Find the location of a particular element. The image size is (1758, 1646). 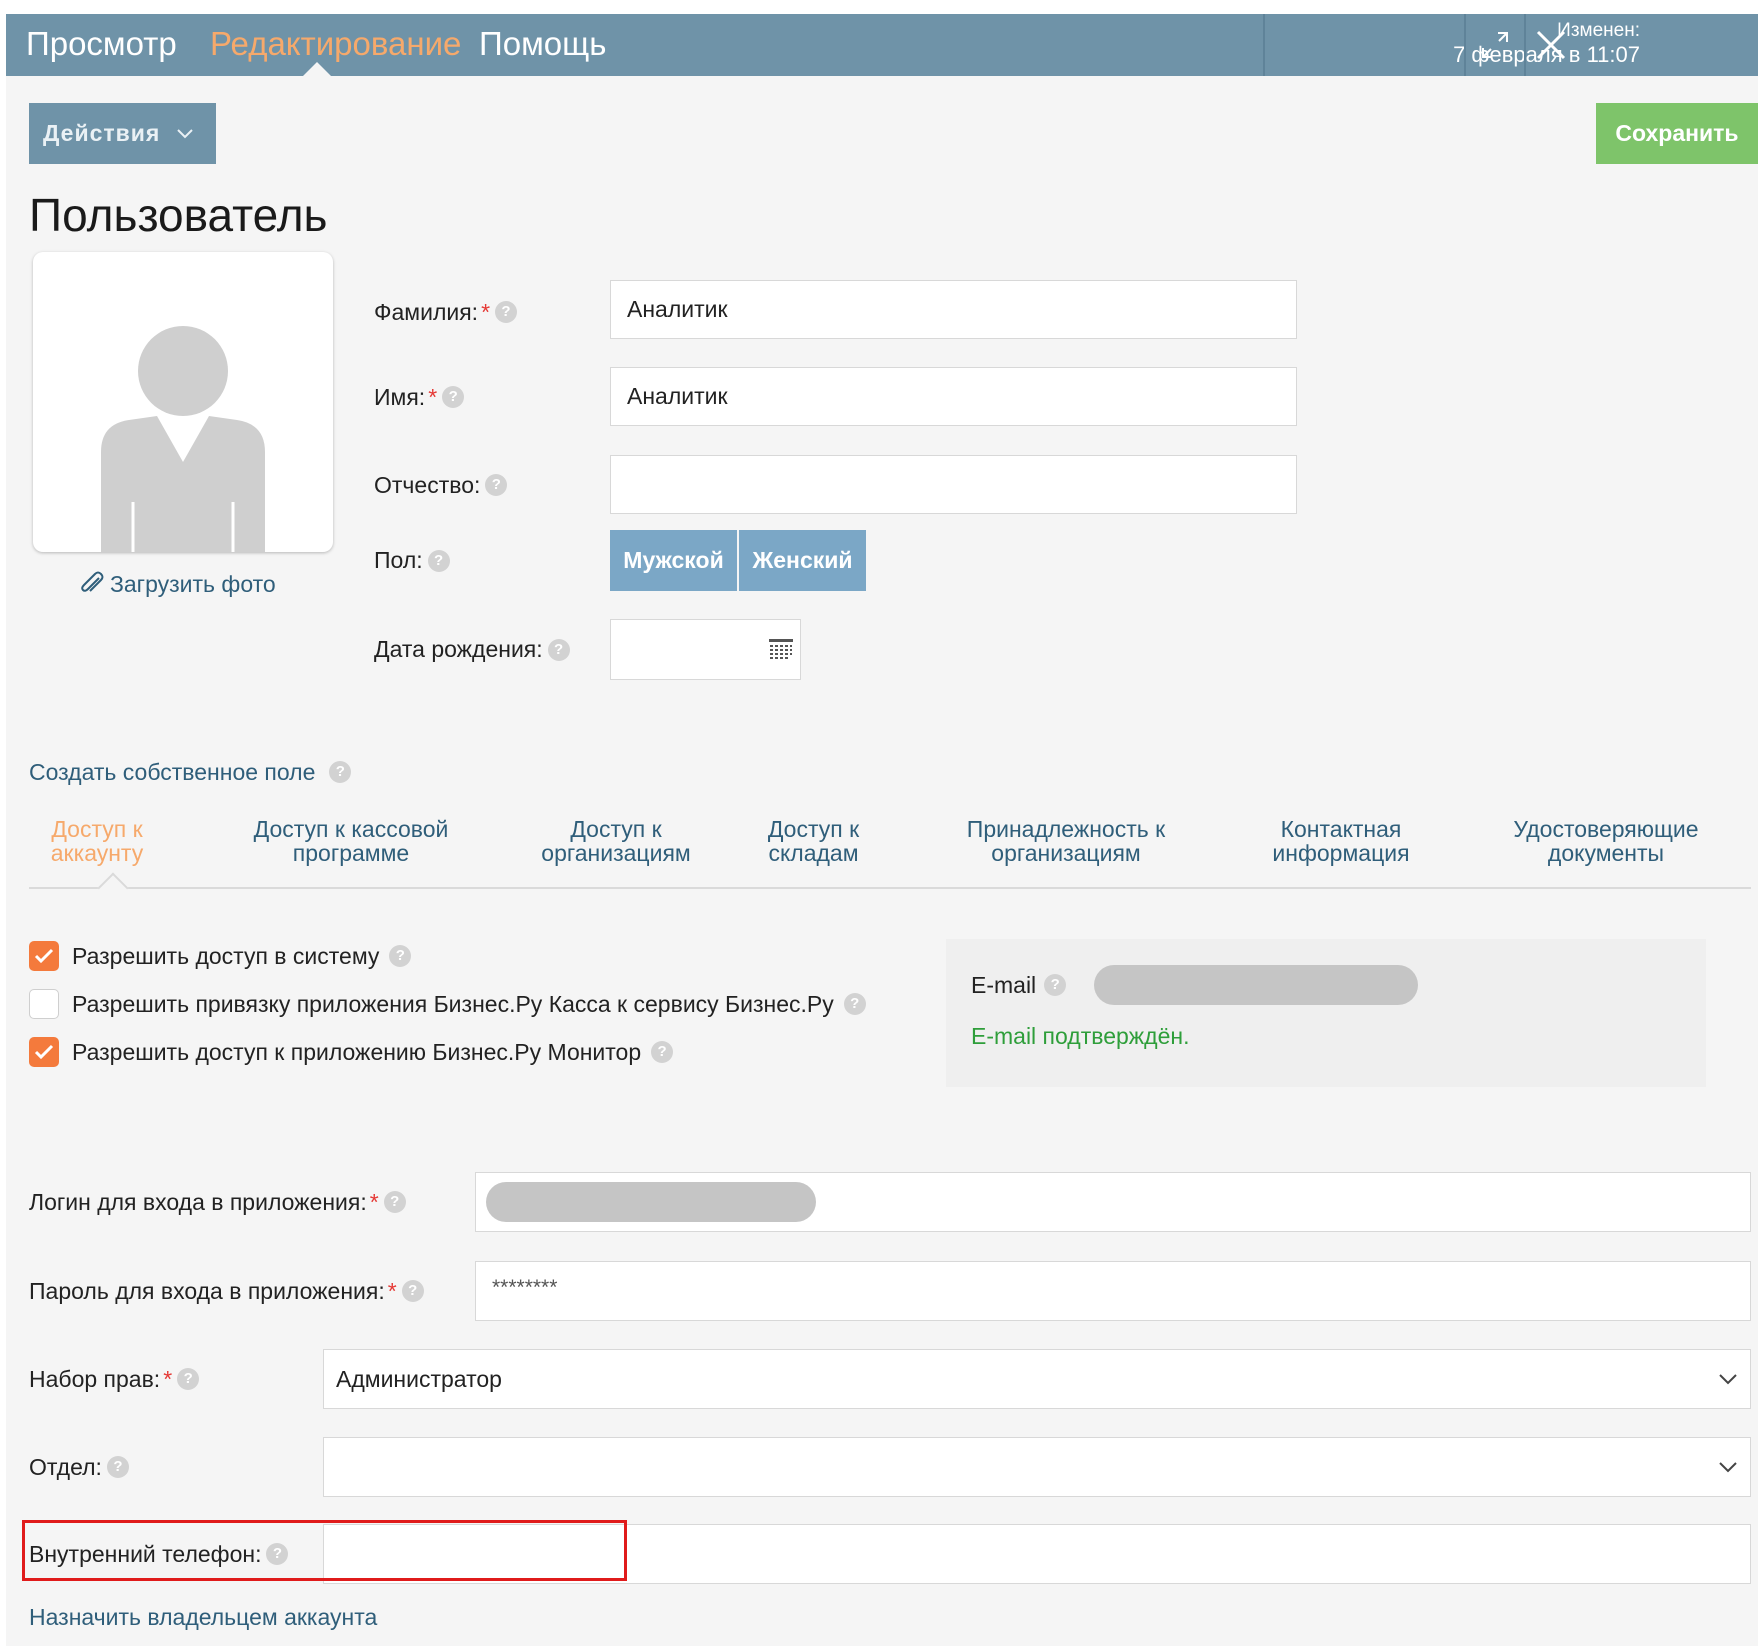

close-icon is located at coordinates (1551, 45).